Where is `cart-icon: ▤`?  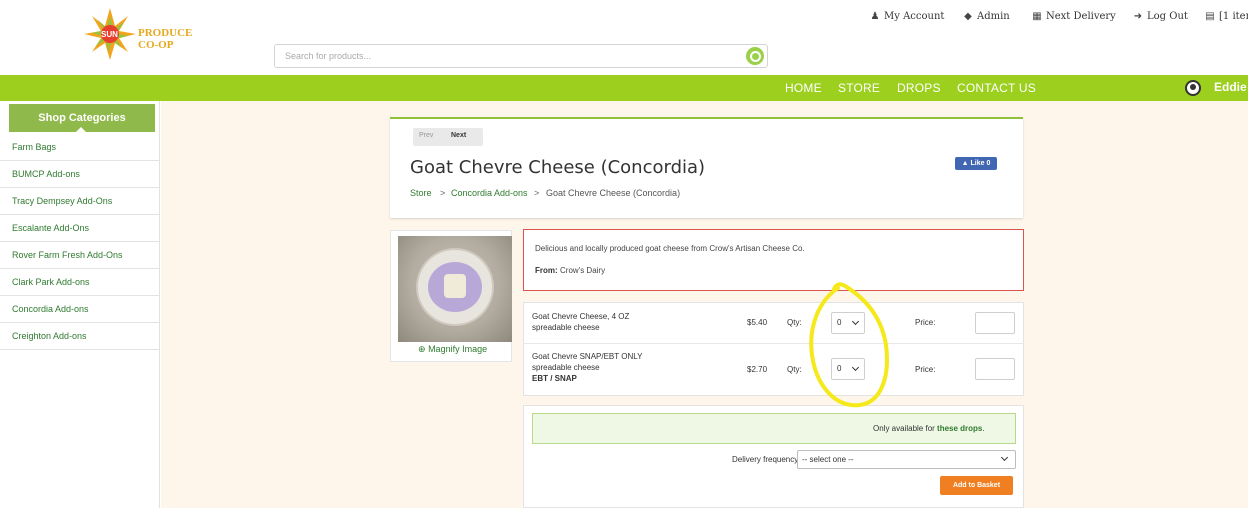 cart-icon: ▤ is located at coordinates (1210, 16).